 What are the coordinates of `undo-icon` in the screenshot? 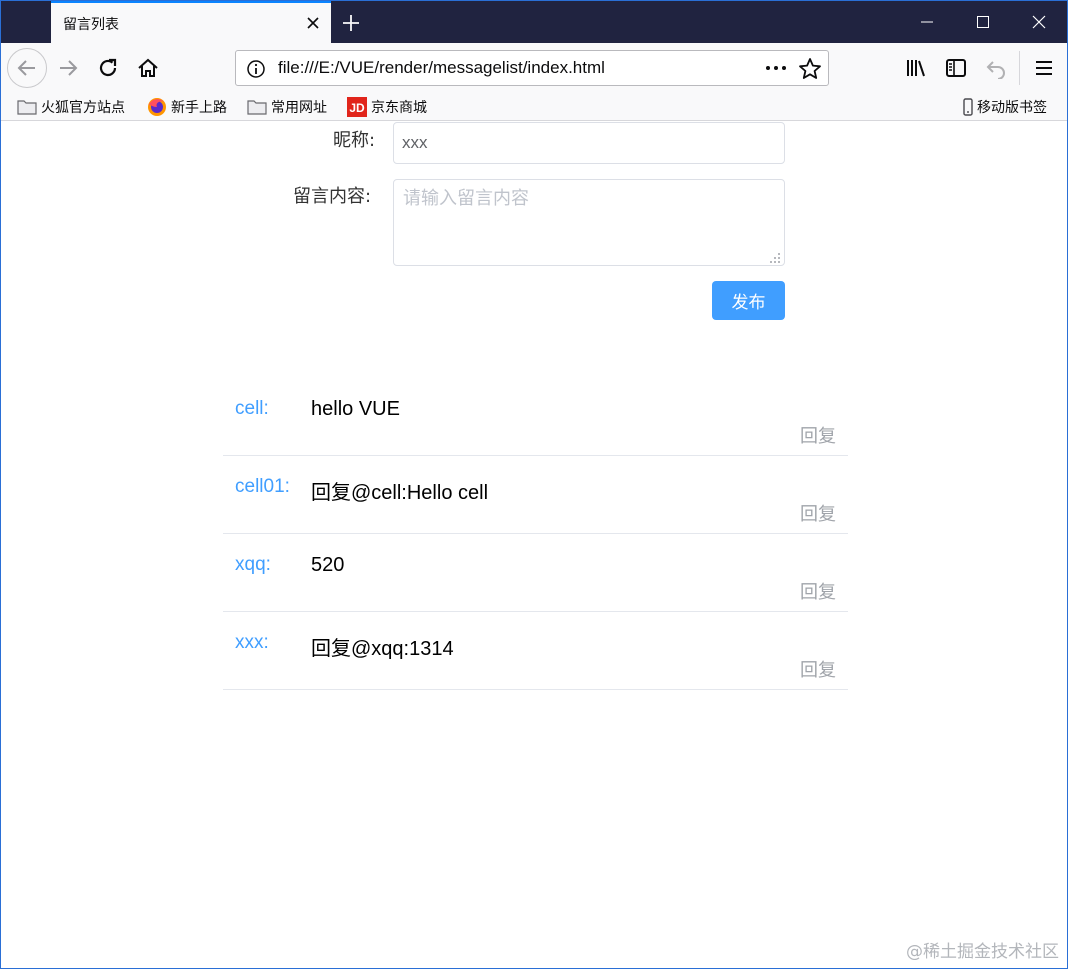 It's located at (995, 70).